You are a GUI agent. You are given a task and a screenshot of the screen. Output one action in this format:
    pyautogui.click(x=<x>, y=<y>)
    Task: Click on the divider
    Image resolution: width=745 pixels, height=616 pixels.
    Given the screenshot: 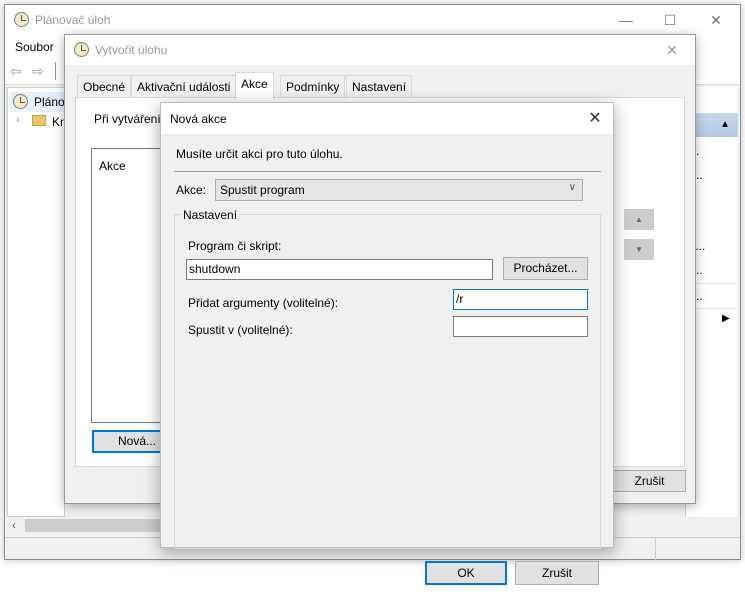 What is the action you would take?
    pyautogui.click(x=387, y=171)
    